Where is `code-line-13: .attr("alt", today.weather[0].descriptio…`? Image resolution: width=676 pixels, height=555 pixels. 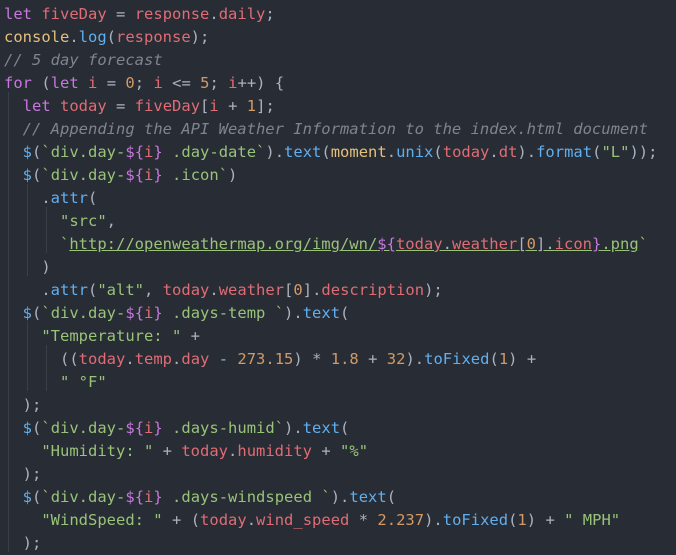 code-line-13: .attr("alt", today.weather[0].descriptio… is located at coordinates (223, 290).